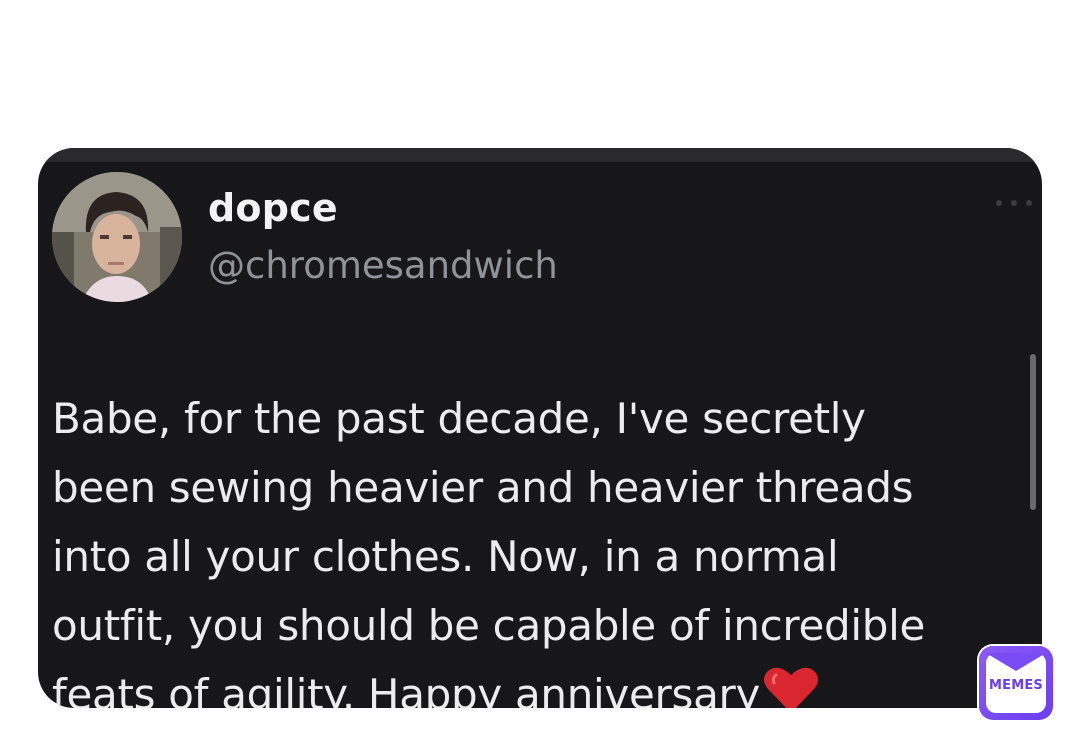 The width and height of the screenshot is (1080, 740). Describe the element at coordinates (540, 155) in the screenshot. I see `card-top-band` at that location.